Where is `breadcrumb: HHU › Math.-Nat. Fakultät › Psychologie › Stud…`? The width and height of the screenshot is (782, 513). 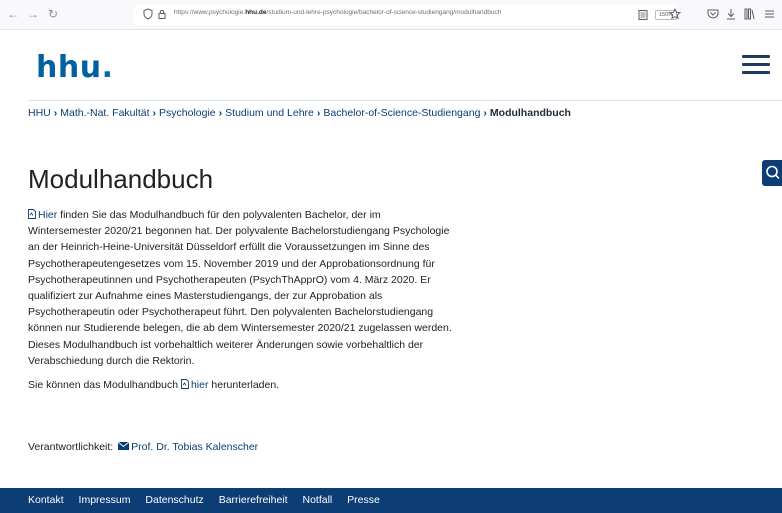
breadcrumb: HHU › Math.-Nat. Fakultät › Psychologie › Stud… is located at coordinates (299, 113).